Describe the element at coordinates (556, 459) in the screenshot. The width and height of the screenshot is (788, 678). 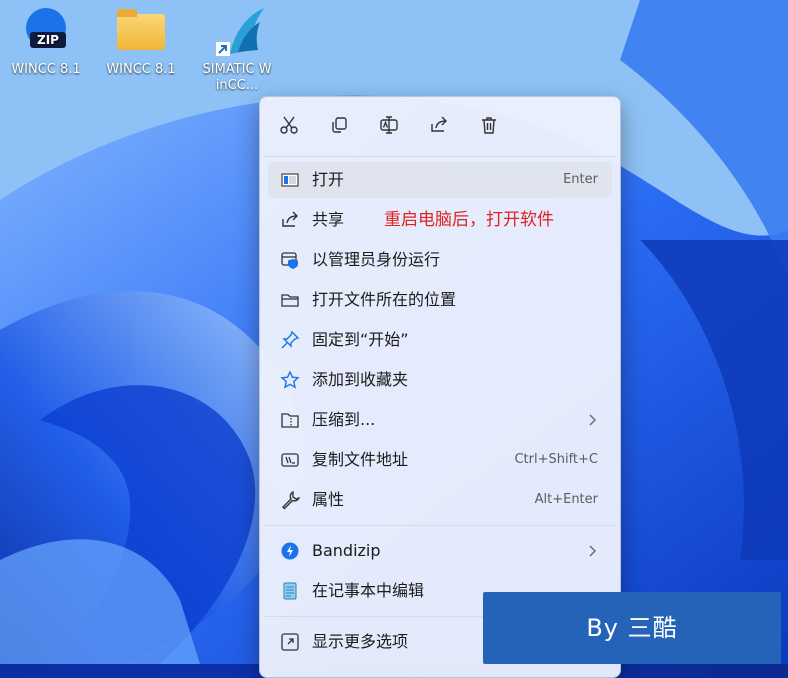
I see `menu-item-shortcut: Ctrl+Shift+C` at that location.